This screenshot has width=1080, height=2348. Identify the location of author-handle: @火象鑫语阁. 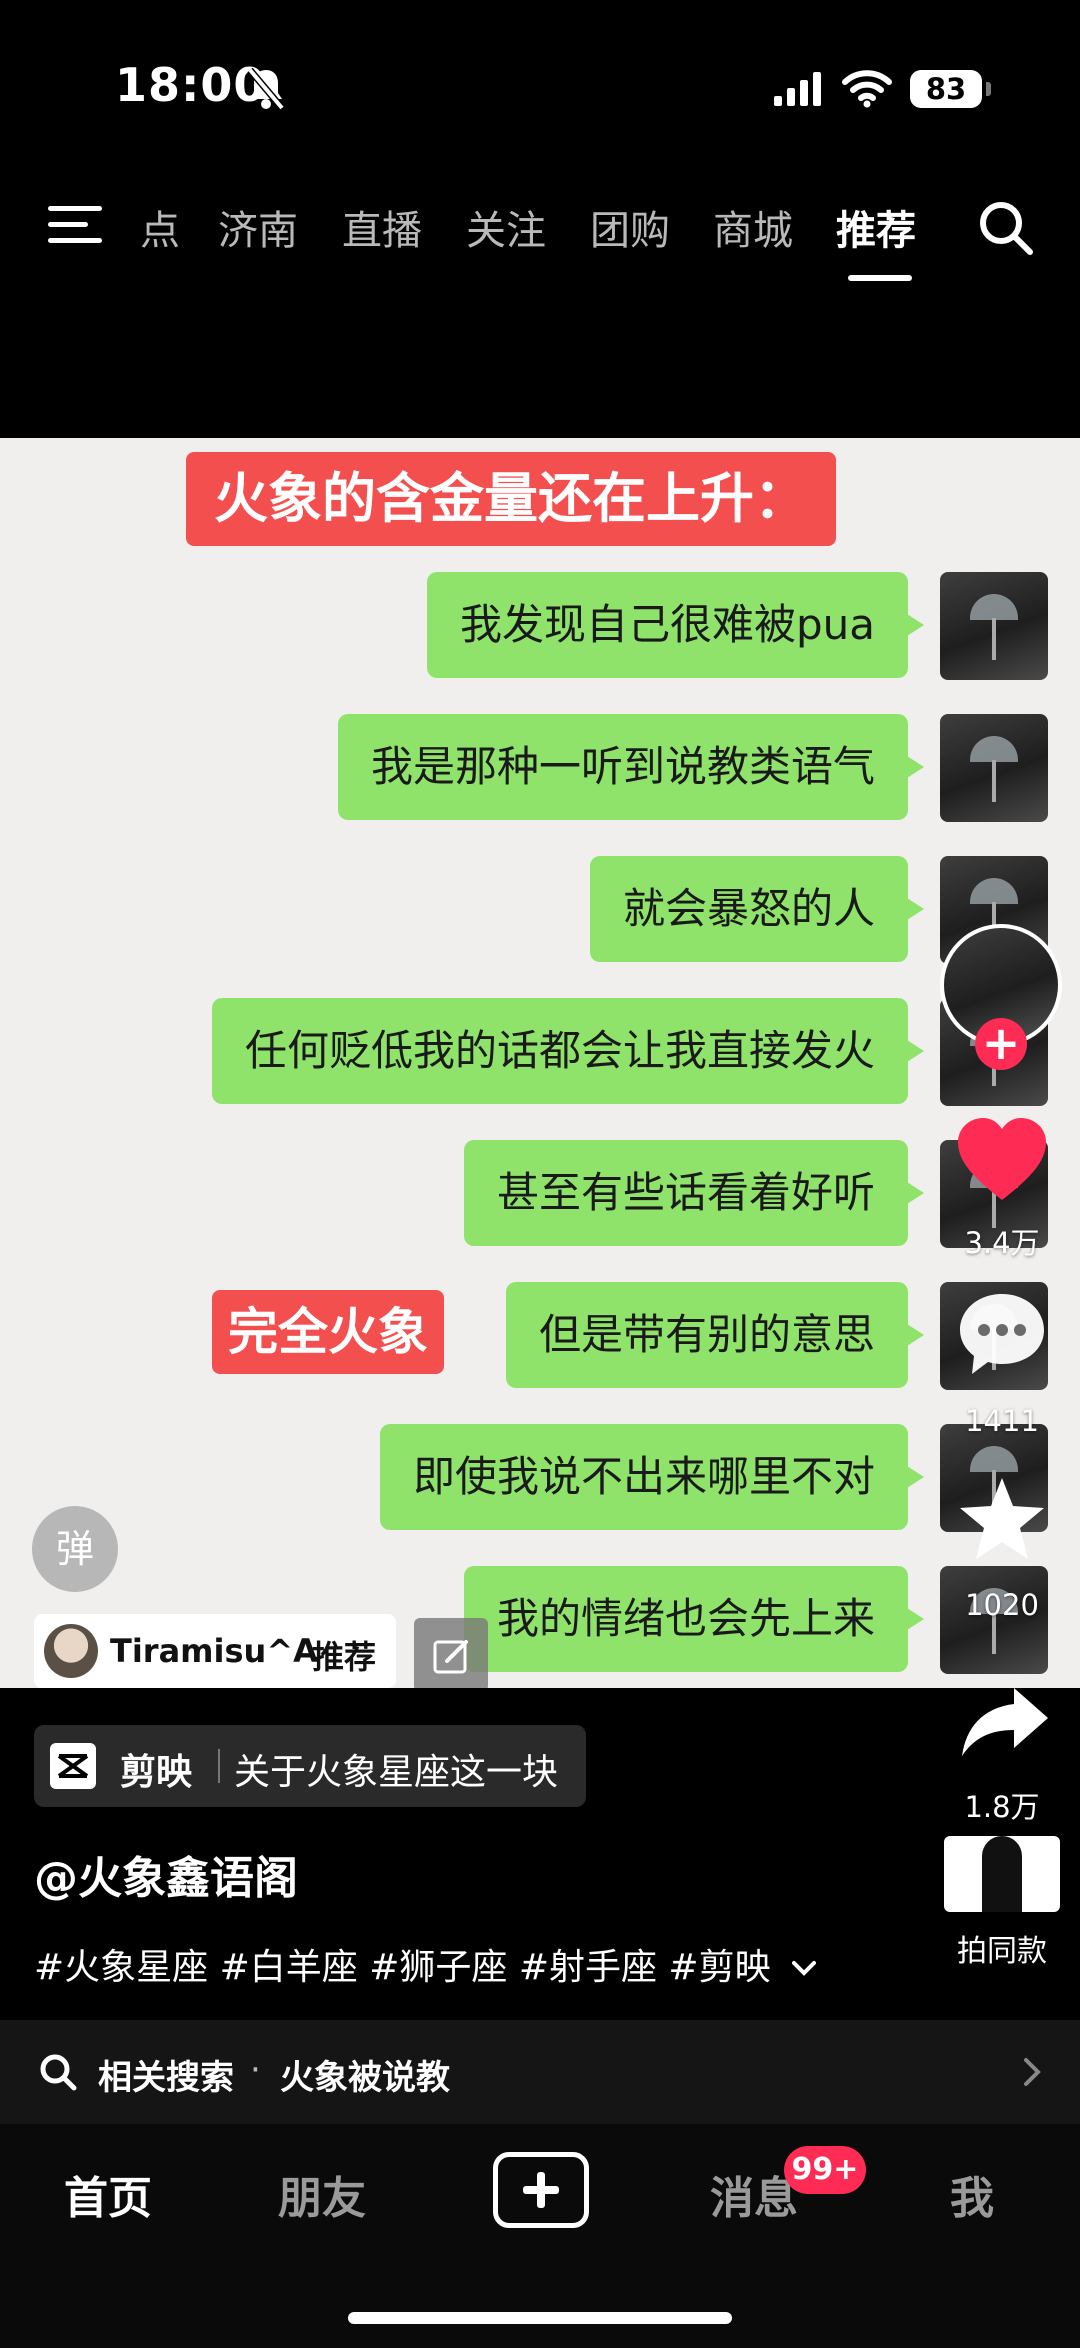
(166, 1874).